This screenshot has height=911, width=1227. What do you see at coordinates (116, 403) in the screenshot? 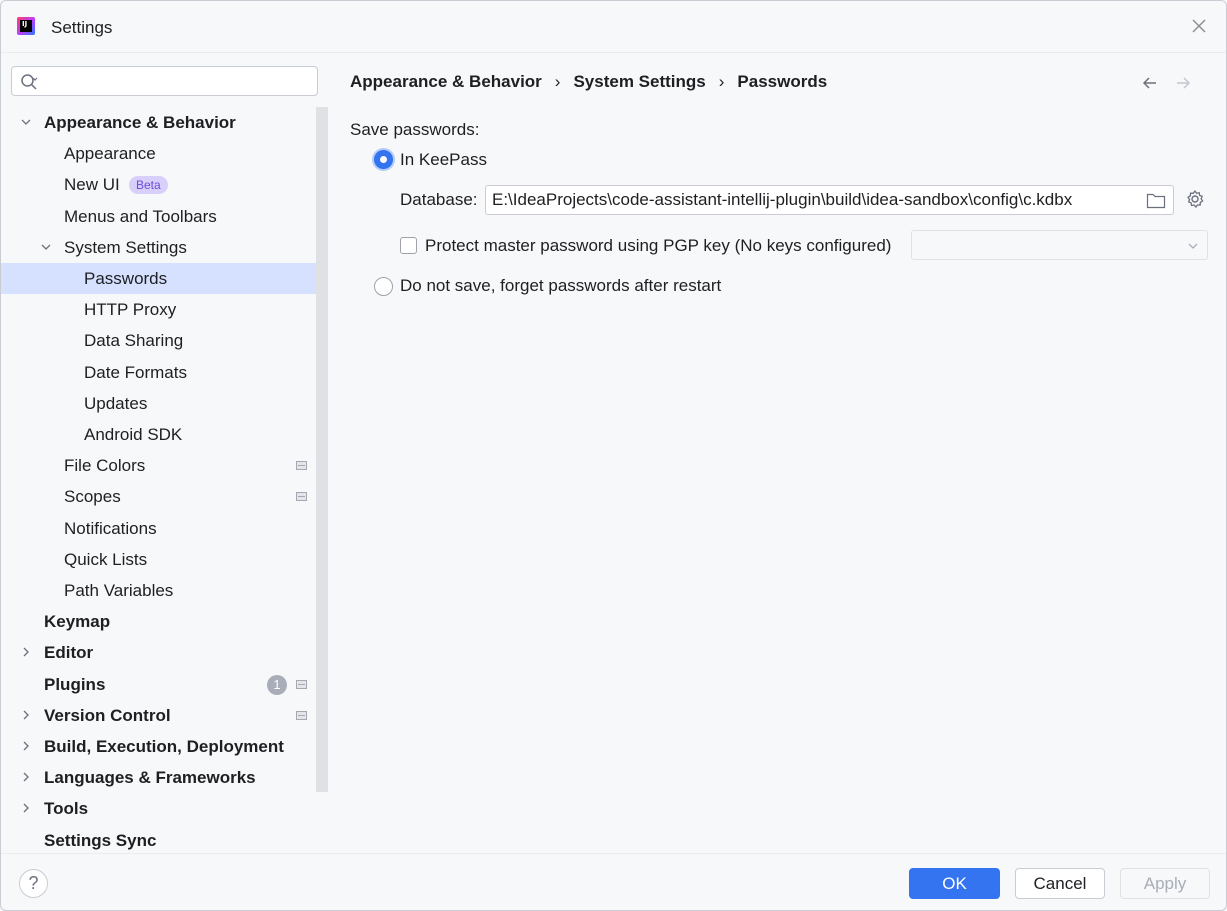
I see `sidebar-item-label: Updates` at bounding box center [116, 403].